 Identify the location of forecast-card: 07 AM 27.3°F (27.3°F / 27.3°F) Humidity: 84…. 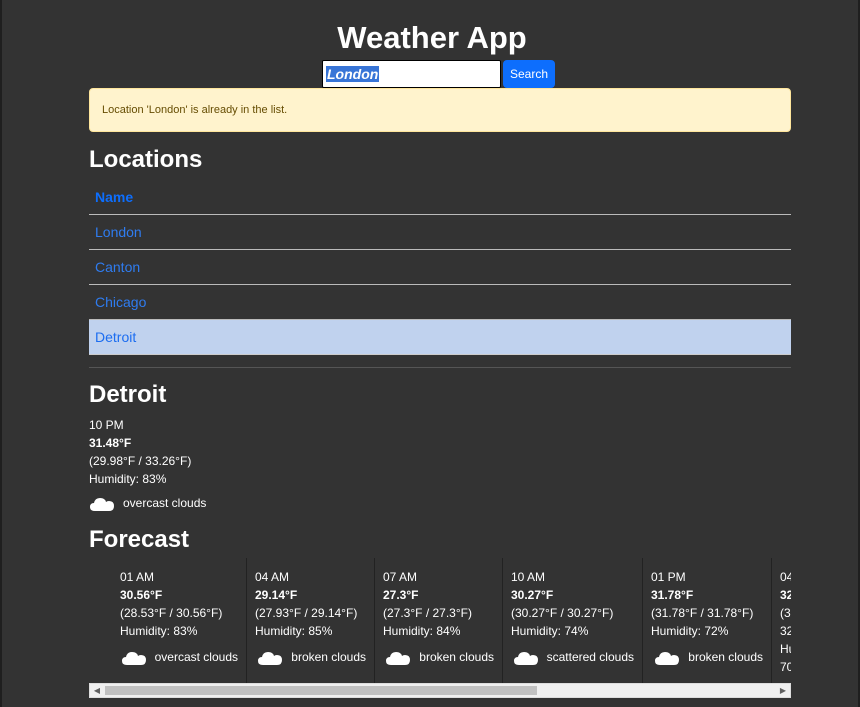
(439, 620).